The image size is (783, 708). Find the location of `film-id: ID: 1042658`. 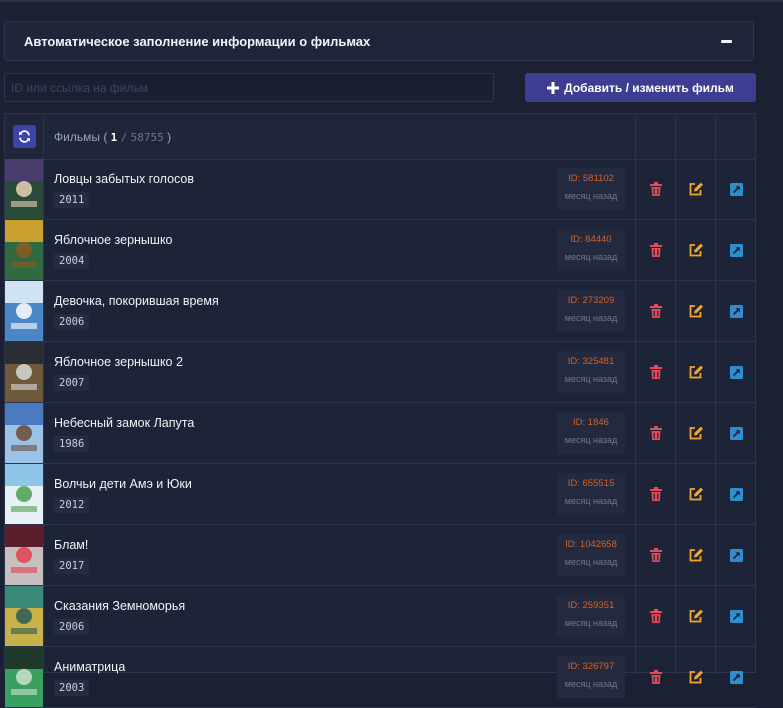

film-id: ID: 1042658 is located at coordinates (591, 544).